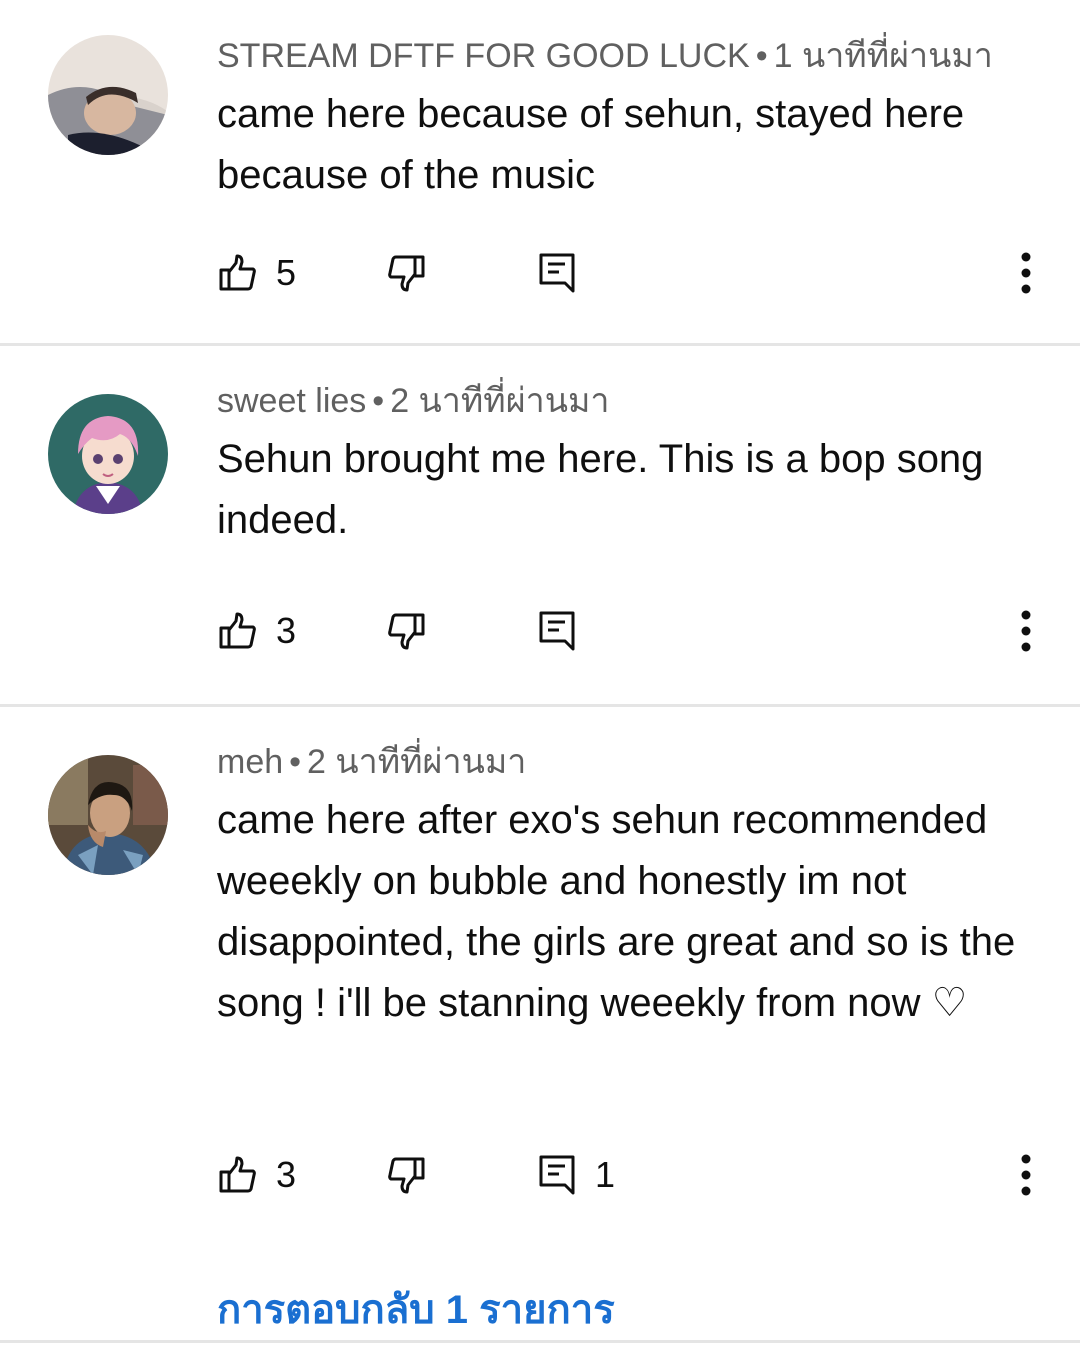 The width and height of the screenshot is (1080, 1357). I want to click on bottom-divider, so click(540, 1341).